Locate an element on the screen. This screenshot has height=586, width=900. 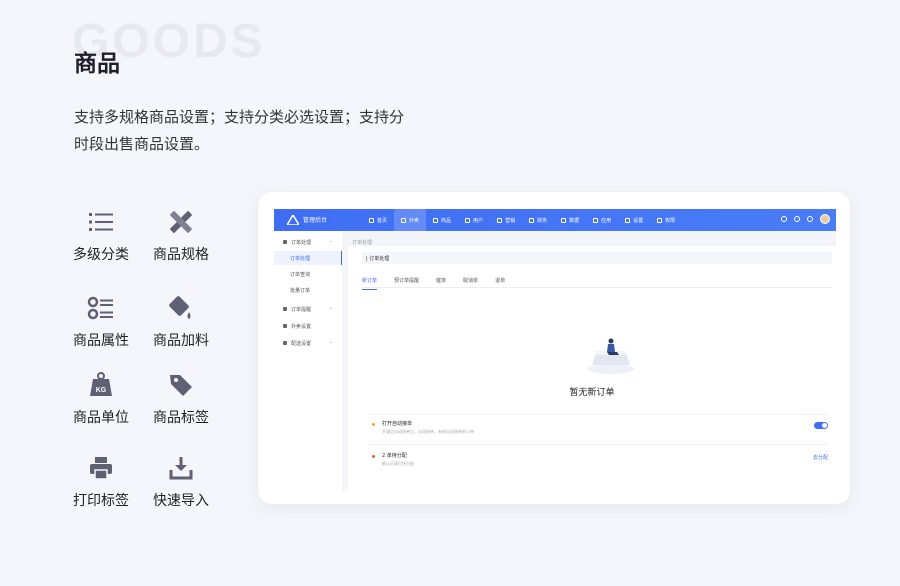
sidebar-label: 订单提醒 is located at coordinates (301, 310).